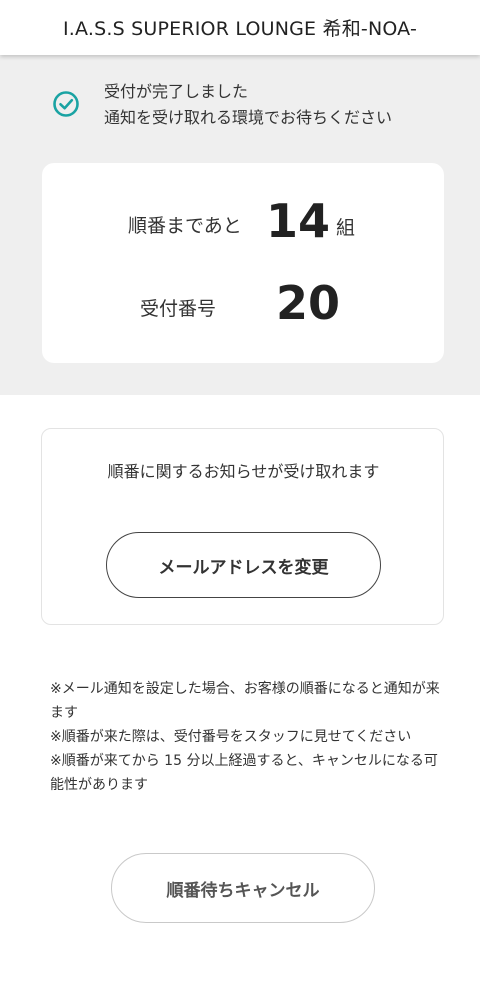 The width and height of the screenshot is (480, 989). What do you see at coordinates (243, 471) in the screenshot?
I see `mail-notification-text: 順番に関するお知らせが受け取れます` at bounding box center [243, 471].